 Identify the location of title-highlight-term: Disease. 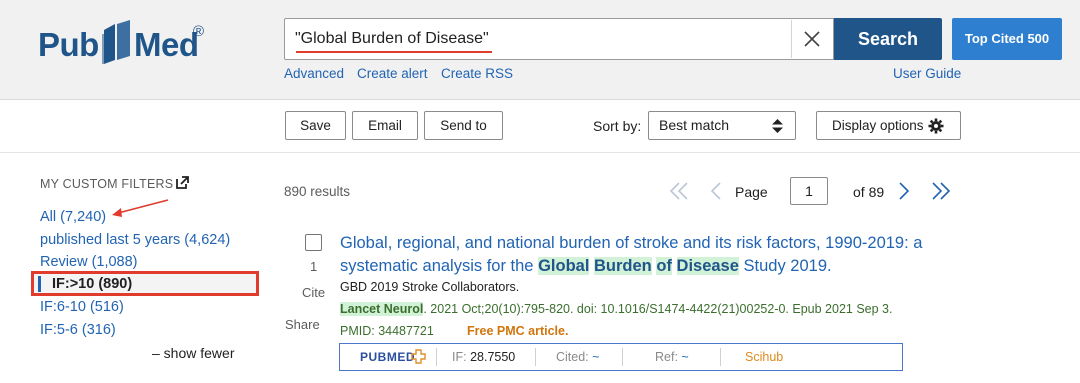
(707, 266).